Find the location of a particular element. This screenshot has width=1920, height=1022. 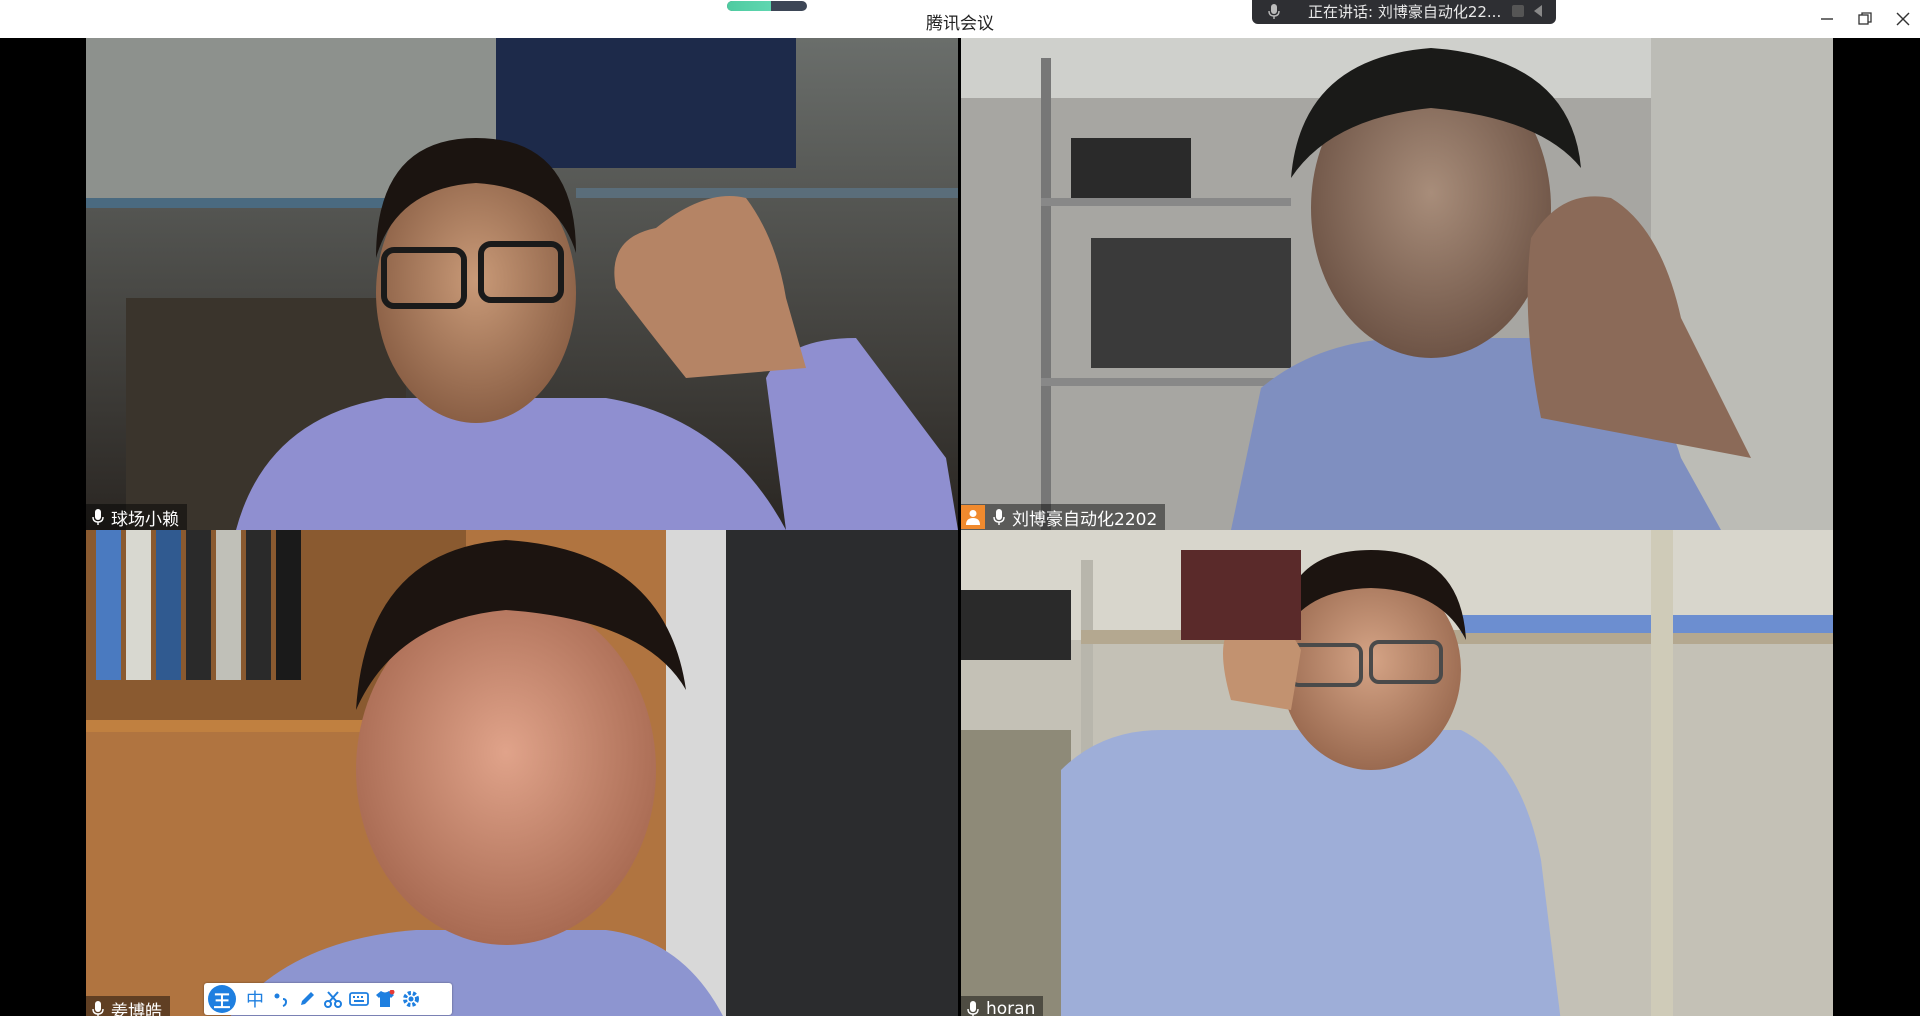

settings-icon is located at coordinates (411, 999).